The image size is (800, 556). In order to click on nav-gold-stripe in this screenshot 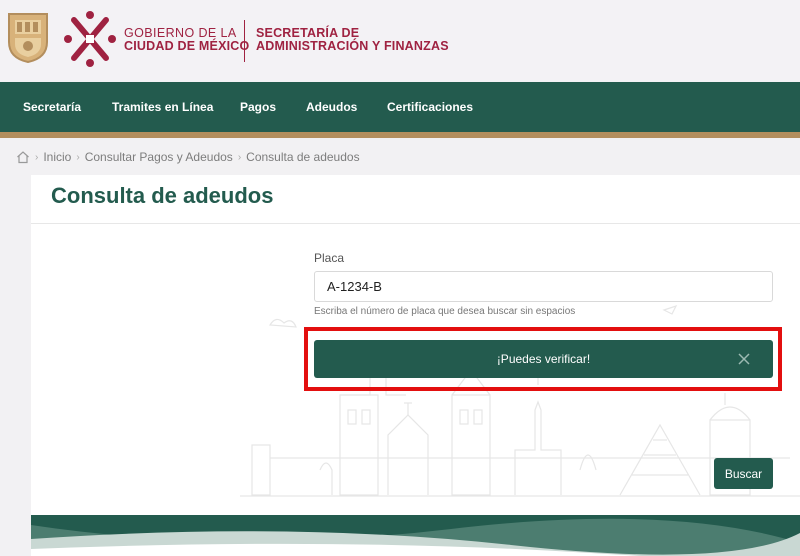, I will do `click(400, 135)`.